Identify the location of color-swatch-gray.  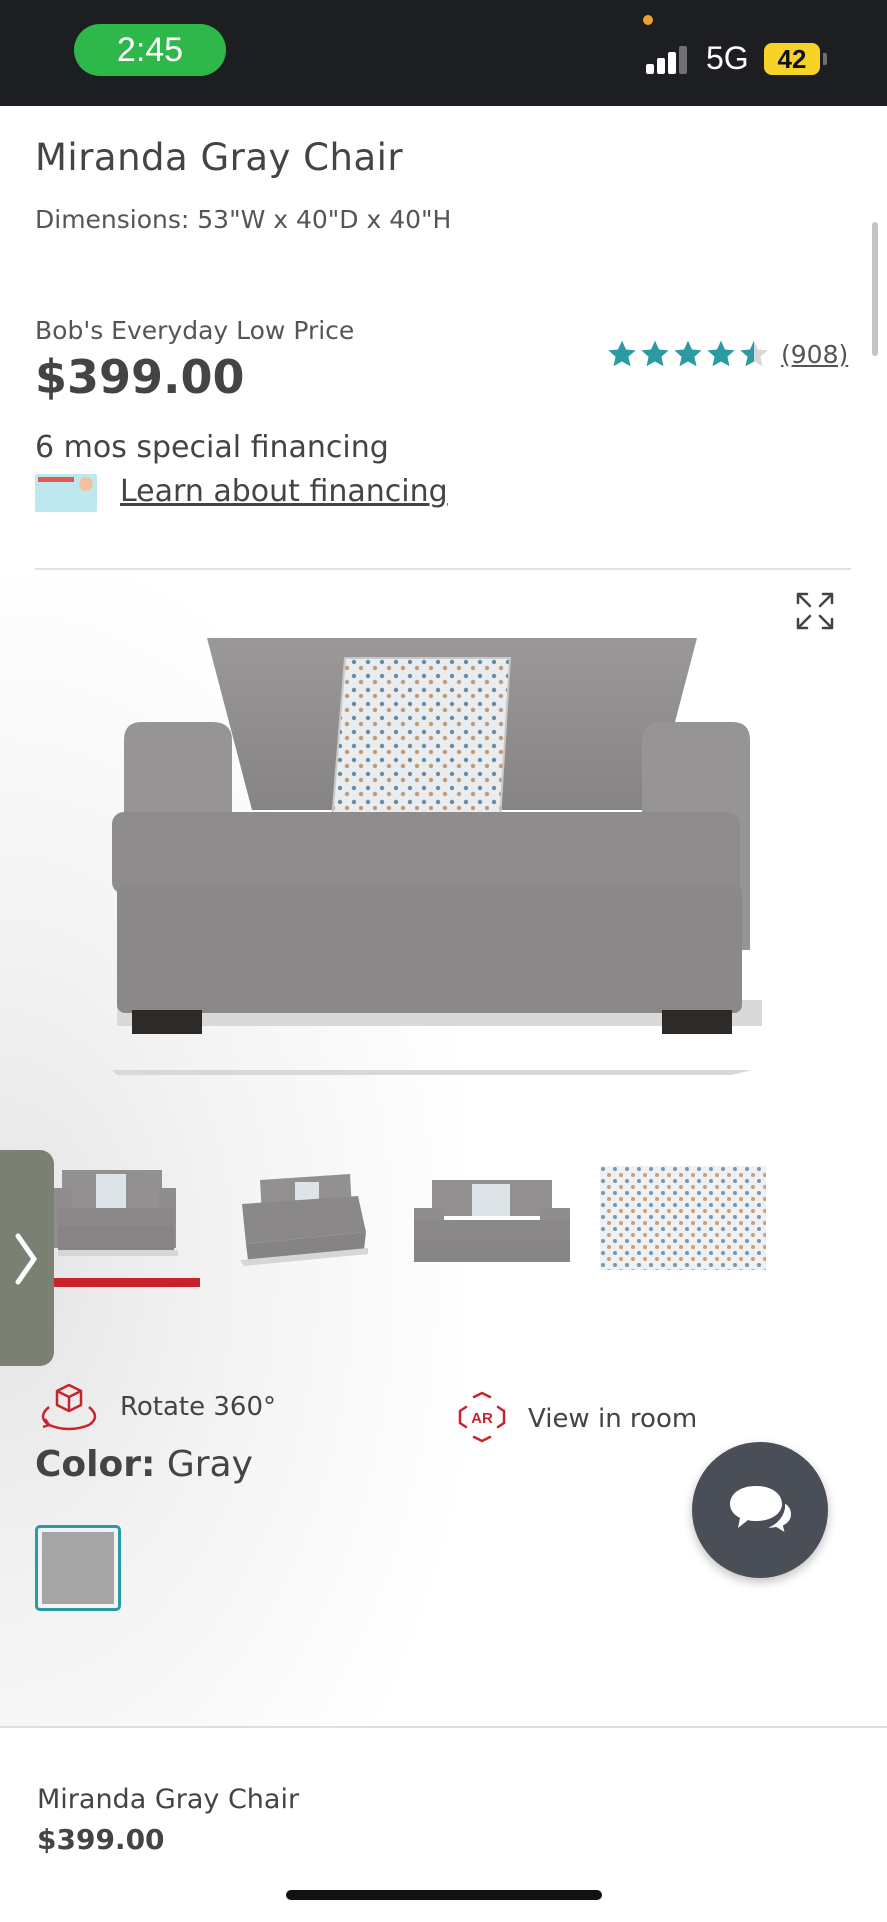
(78, 1568).